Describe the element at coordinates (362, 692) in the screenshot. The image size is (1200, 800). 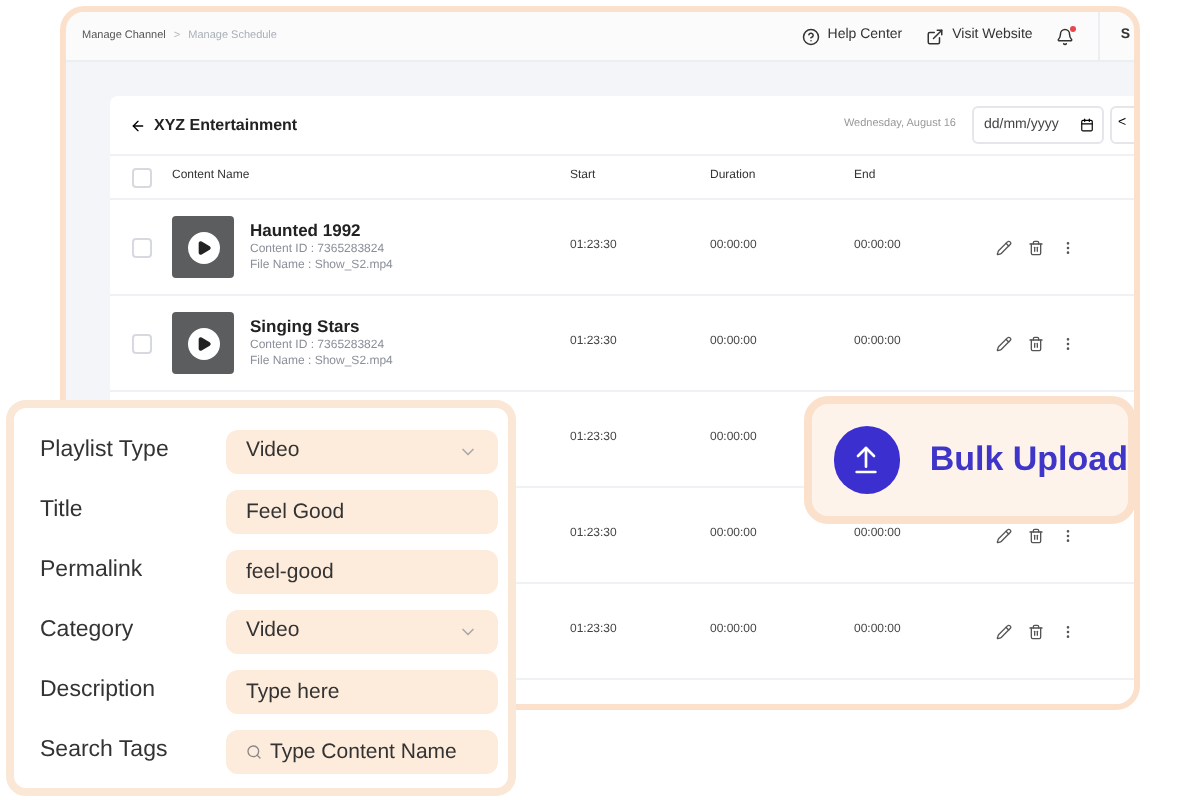
I see `input-field: Type here` at that location.